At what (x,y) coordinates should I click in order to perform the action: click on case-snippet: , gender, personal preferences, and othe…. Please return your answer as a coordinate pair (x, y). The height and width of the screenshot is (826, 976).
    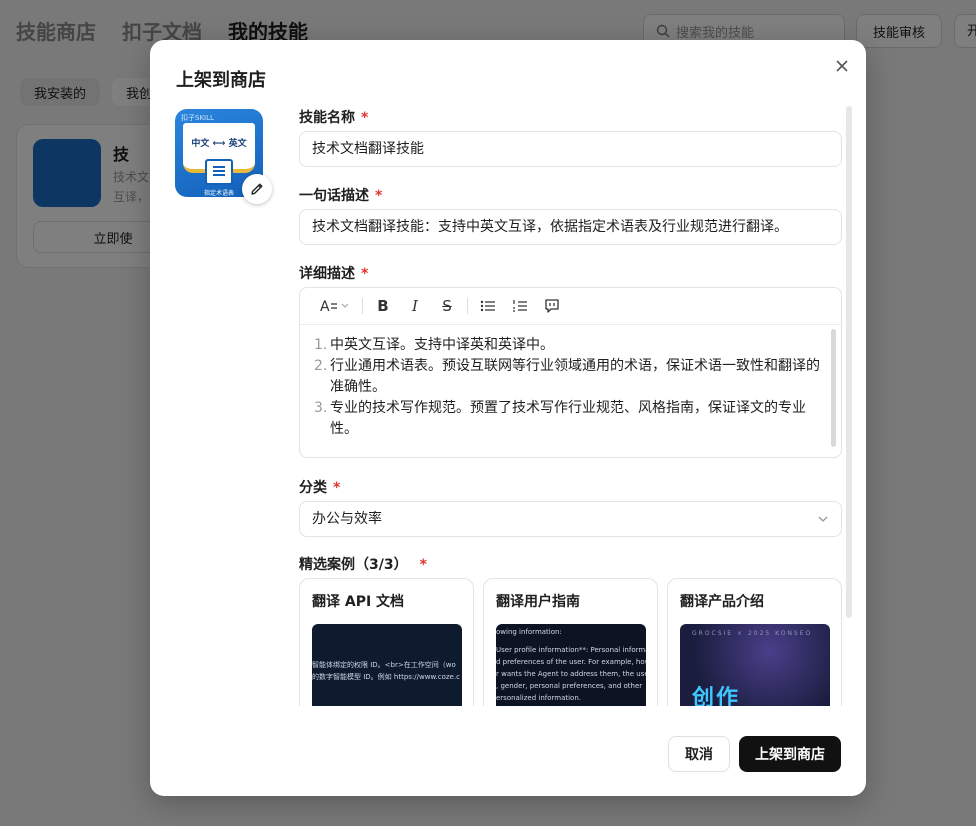
    Looking at the image, I should click on (569, 686).